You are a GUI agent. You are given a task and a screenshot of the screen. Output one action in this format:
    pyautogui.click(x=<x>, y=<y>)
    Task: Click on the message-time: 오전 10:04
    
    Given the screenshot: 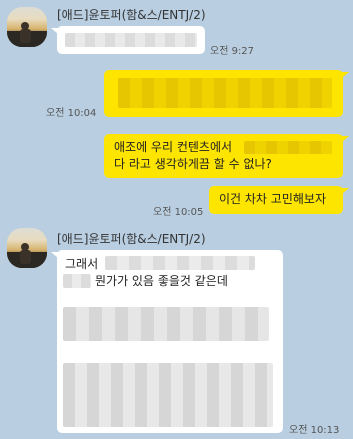 What is the action you would take?
    pyautogui.click(x=71, y=113)
    